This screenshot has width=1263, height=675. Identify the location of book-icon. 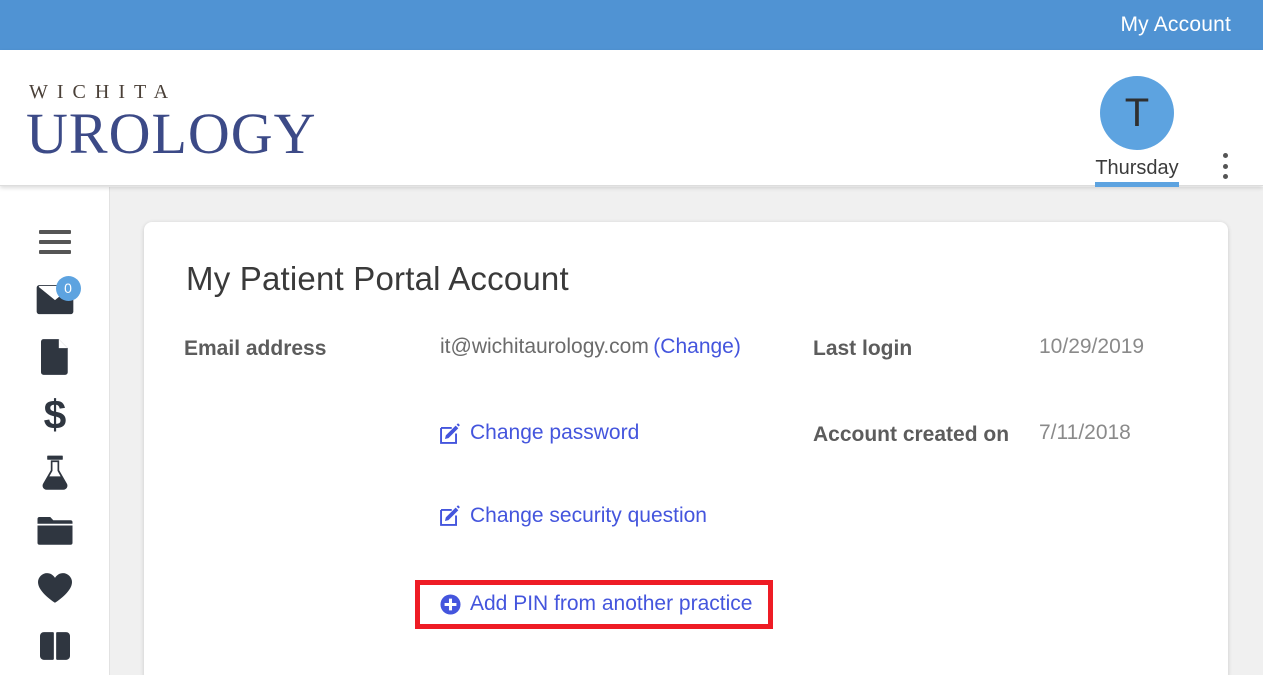
(54, 646).